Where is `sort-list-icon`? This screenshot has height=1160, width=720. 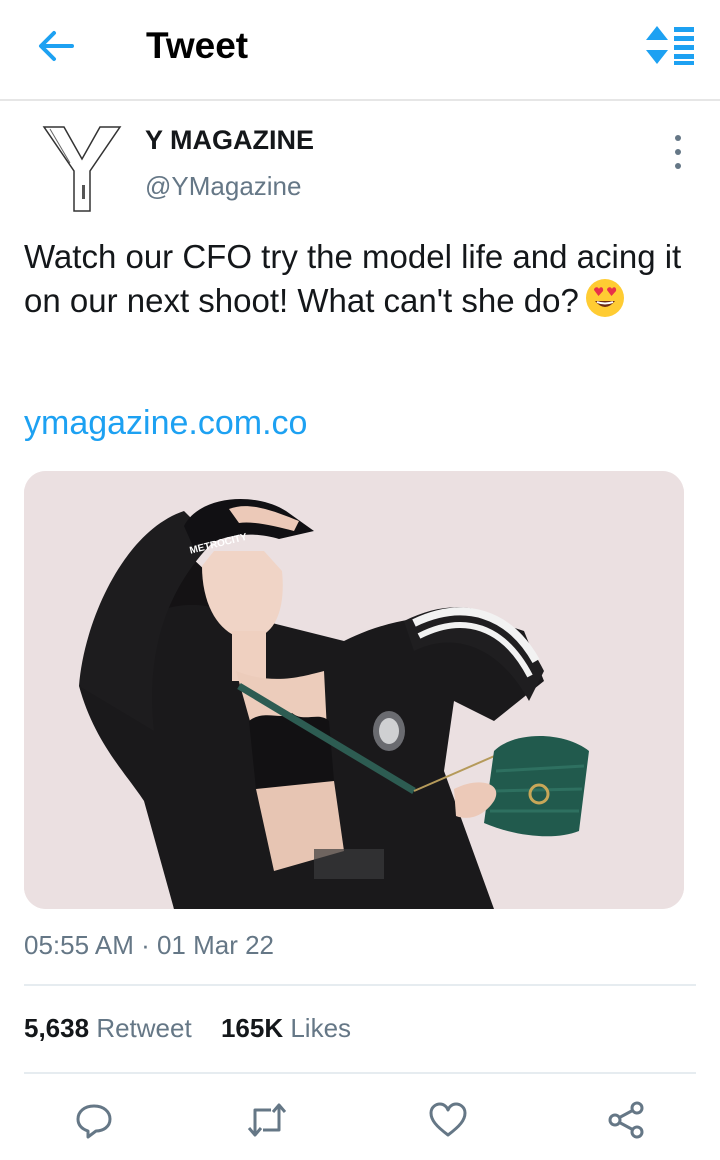 sort-list-icon is located at coordinates (670, 45).